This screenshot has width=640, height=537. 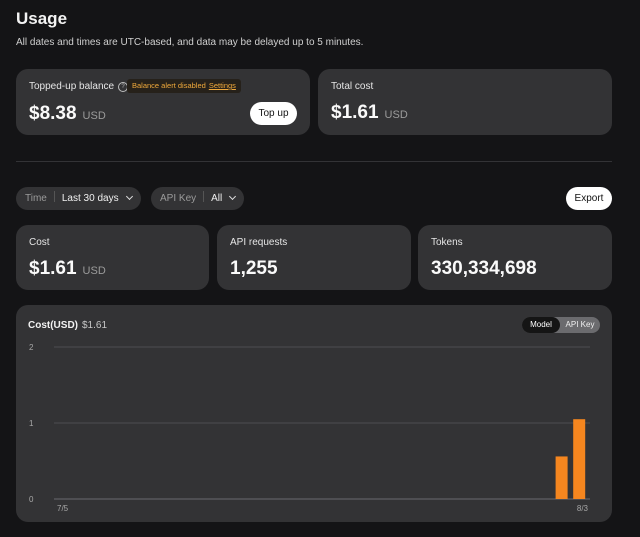 I want to click on cost-stat-label: Cost, so click(x=39, y=242).